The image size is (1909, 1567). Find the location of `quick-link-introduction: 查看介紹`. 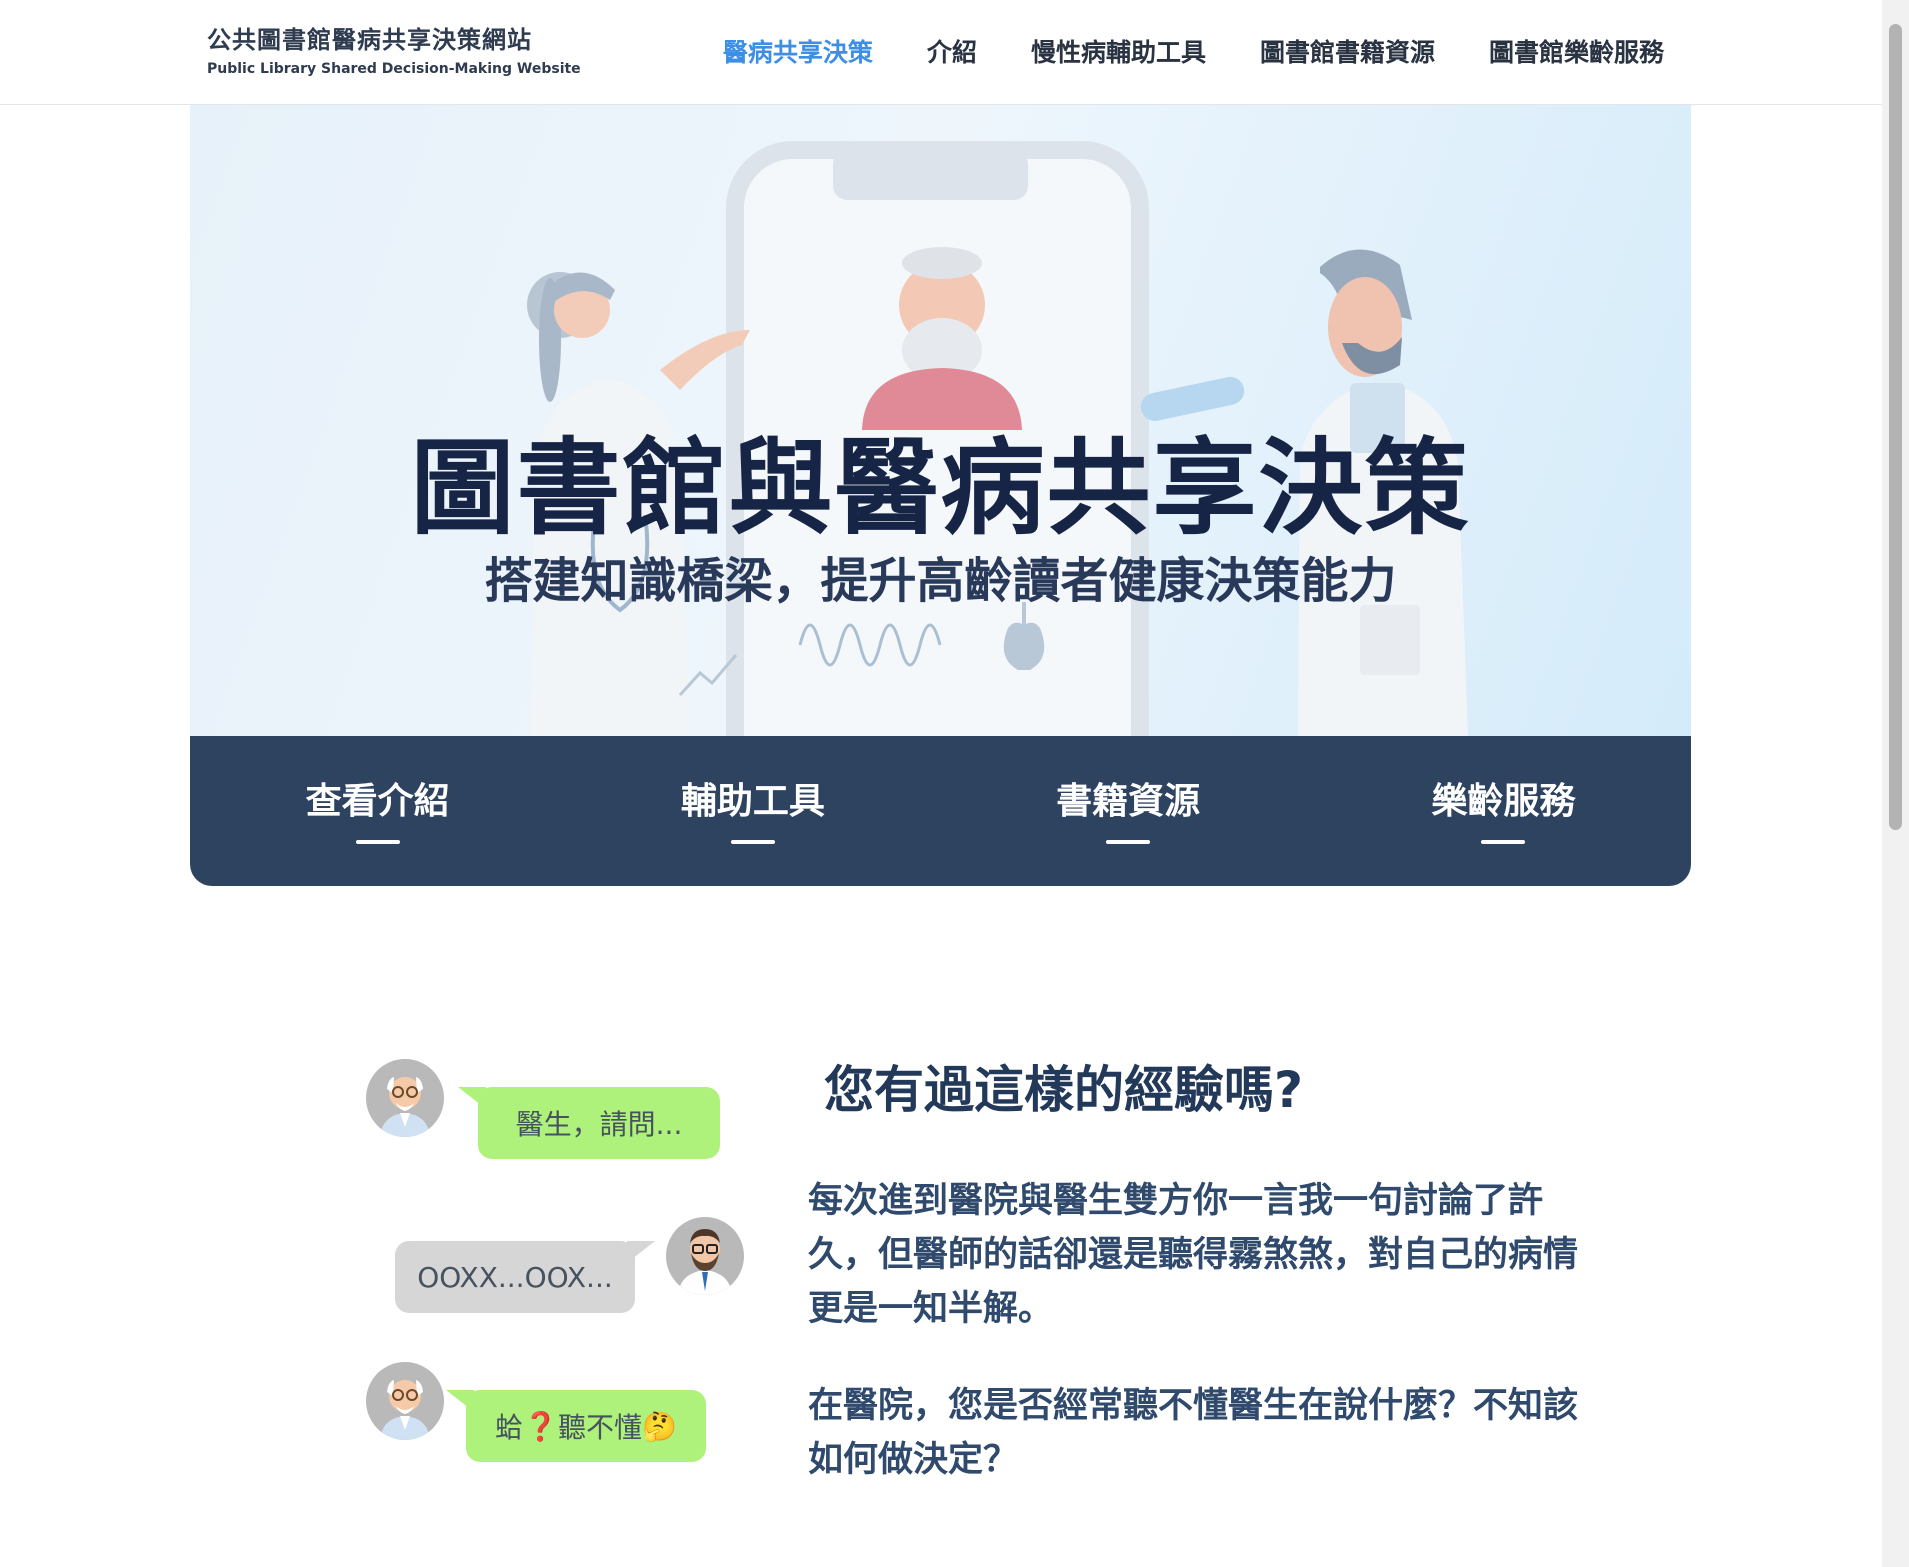

quick-link-introduction: 查看介紹 is located at coordinates (377, 811).